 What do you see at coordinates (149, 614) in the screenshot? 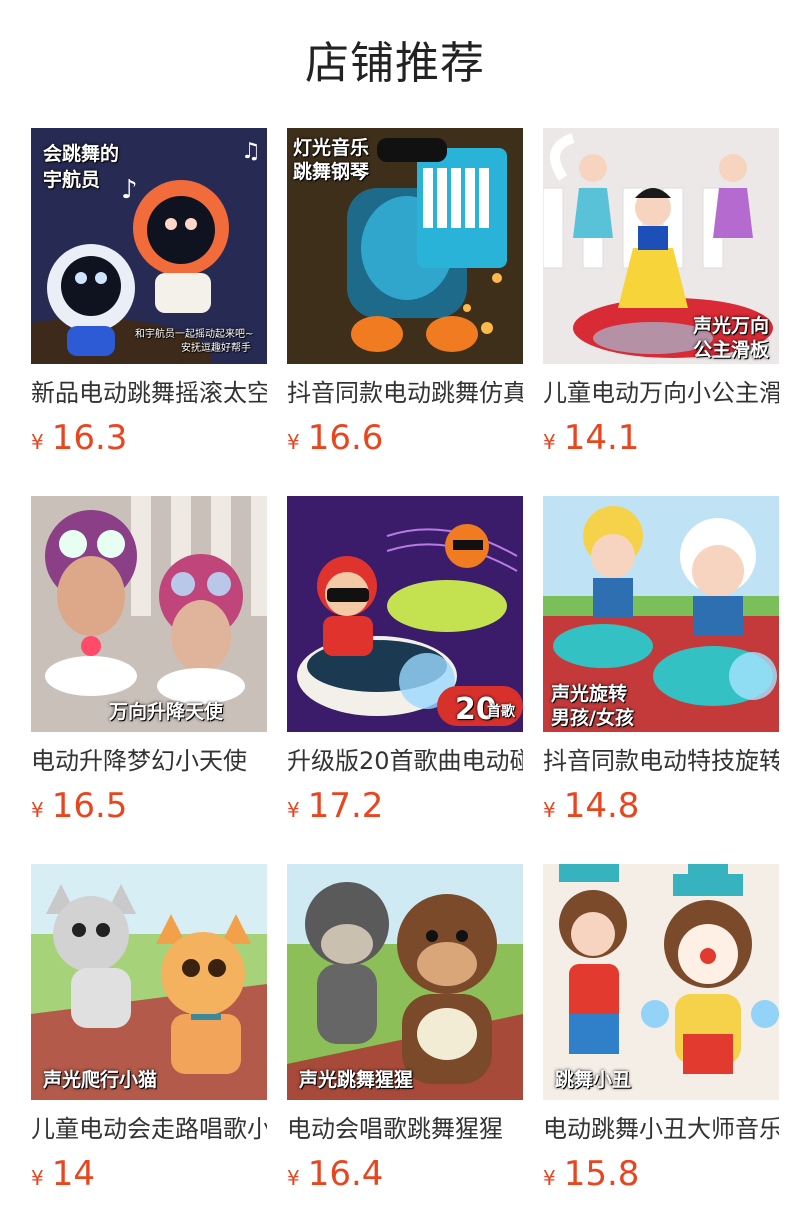
I see `angel-doll-image: 万向升降天使` at bounding box center [149, 614].